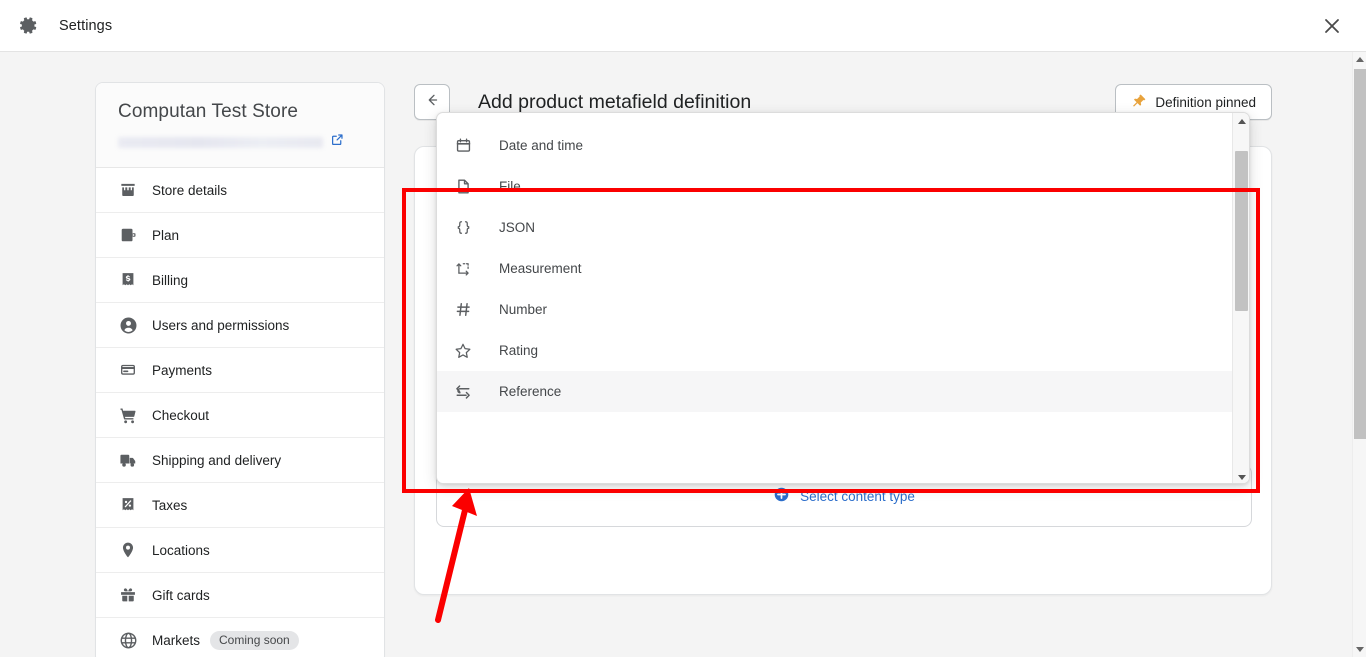 Image resolution: width=1366 pixels, height=657 pixels. I want to click on storefront-icon, so click(128, 190).